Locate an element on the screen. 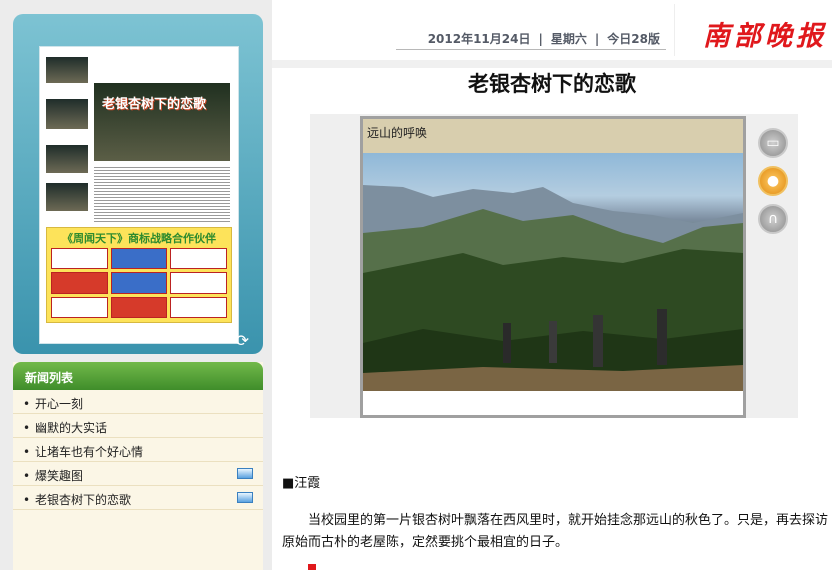 Image resolution: width=832 pixels, height=570 pixels. header-divider is located at coordinates (552, 64).